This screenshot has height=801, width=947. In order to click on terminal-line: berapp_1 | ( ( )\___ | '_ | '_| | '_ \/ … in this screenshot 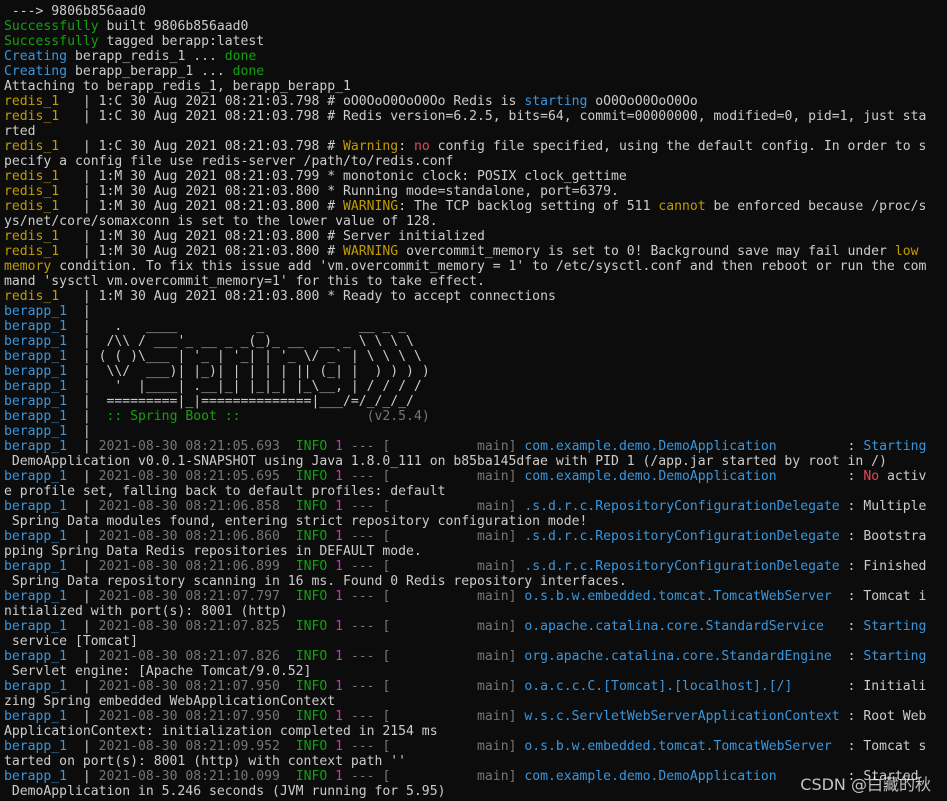, I will do `click(475, 356)`.